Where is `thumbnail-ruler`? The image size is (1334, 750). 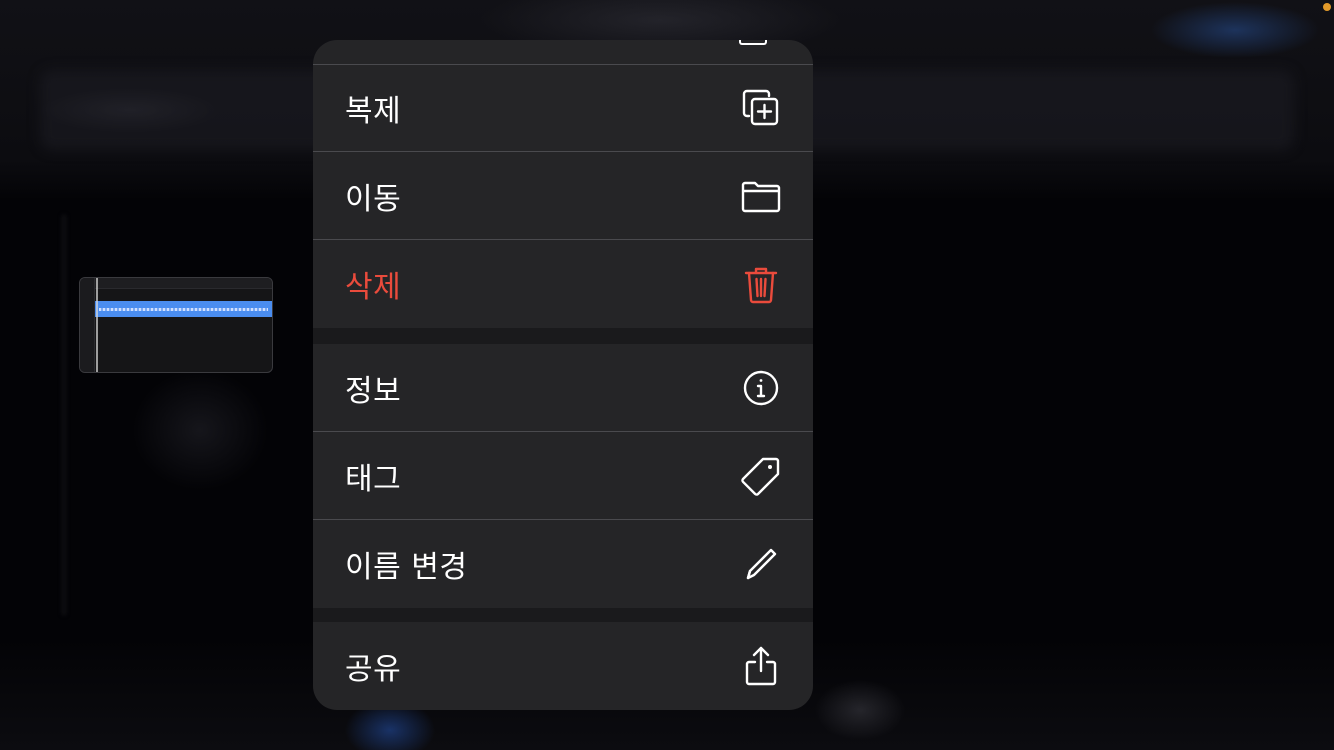
thumbnail-ruler is located at coordinates (183, 283).